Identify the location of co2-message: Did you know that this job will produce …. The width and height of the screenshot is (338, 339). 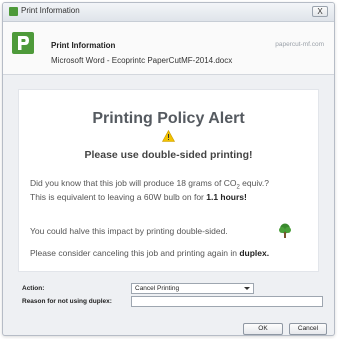
(149, 184).